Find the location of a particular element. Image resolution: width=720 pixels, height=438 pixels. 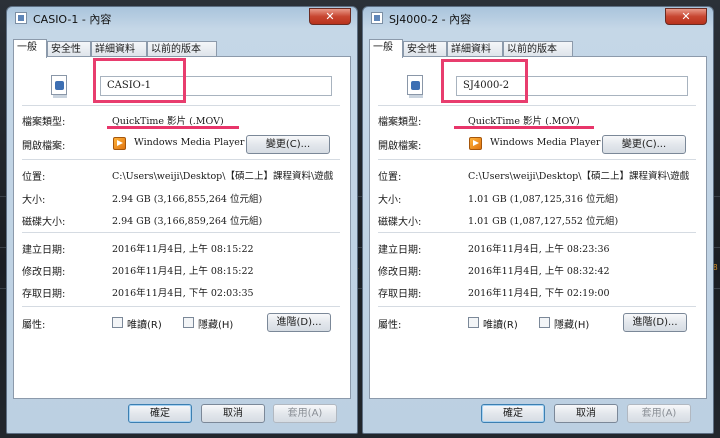

window-title: CASIO-1 - 內容 is located at coordinates (72, 19).